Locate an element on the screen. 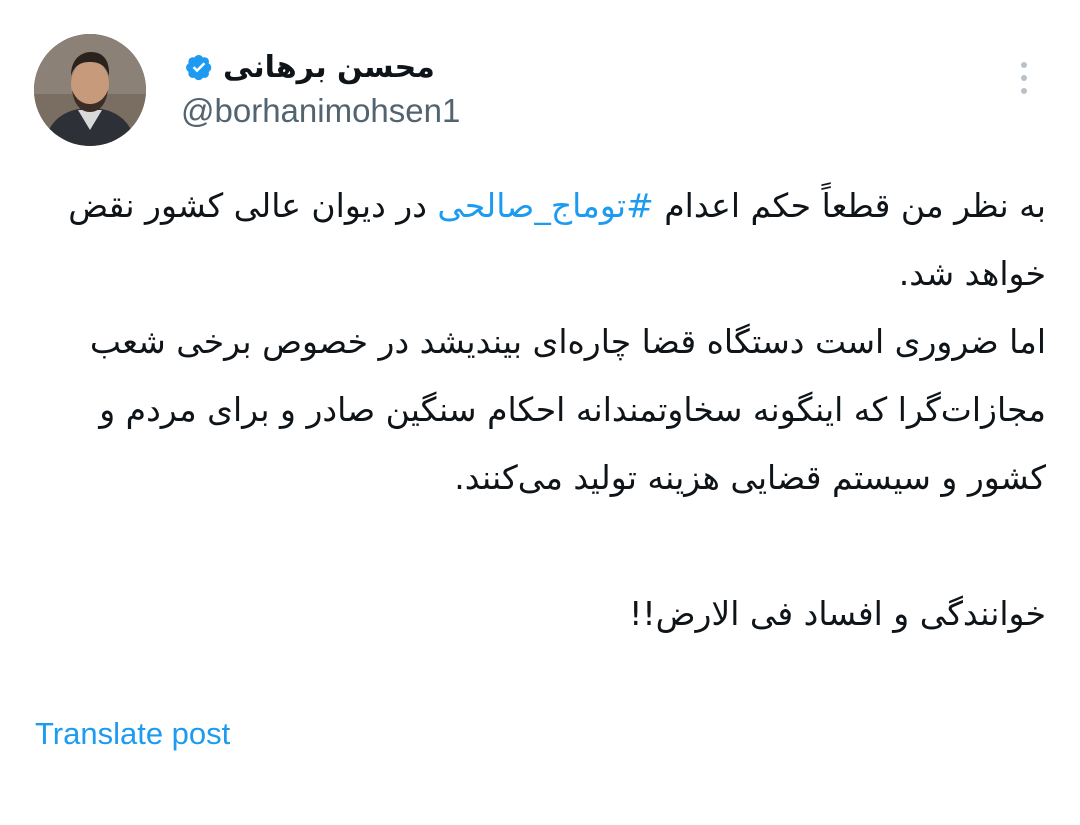 This screenshot has height=825, width=1080. translate-post-link: Translate post is located at coordinates (132, 734).